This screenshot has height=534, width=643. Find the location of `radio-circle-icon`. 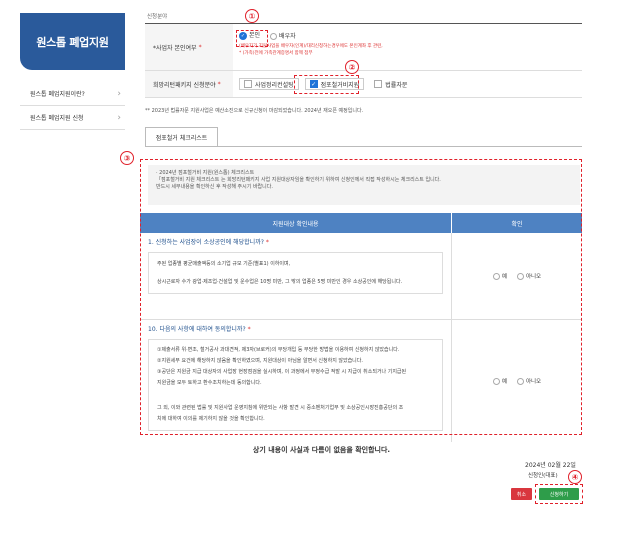

radio-circle-icon is located at coordinates (274, 36).